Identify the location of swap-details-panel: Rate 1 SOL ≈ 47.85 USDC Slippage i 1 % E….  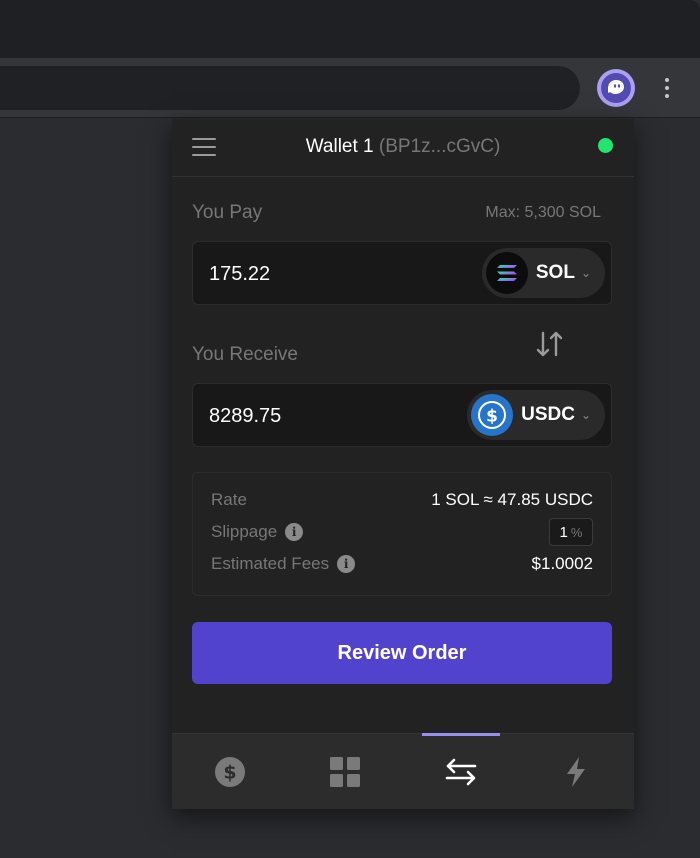
(402, 534).